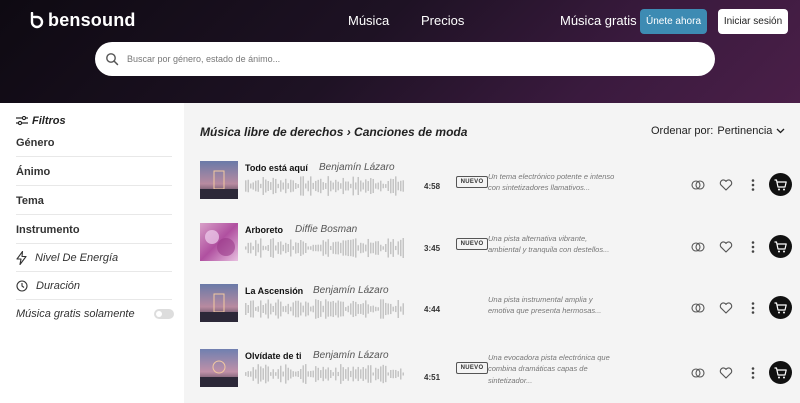  I want to click on track-artist: Diffie Bosman, so click(326, 229).